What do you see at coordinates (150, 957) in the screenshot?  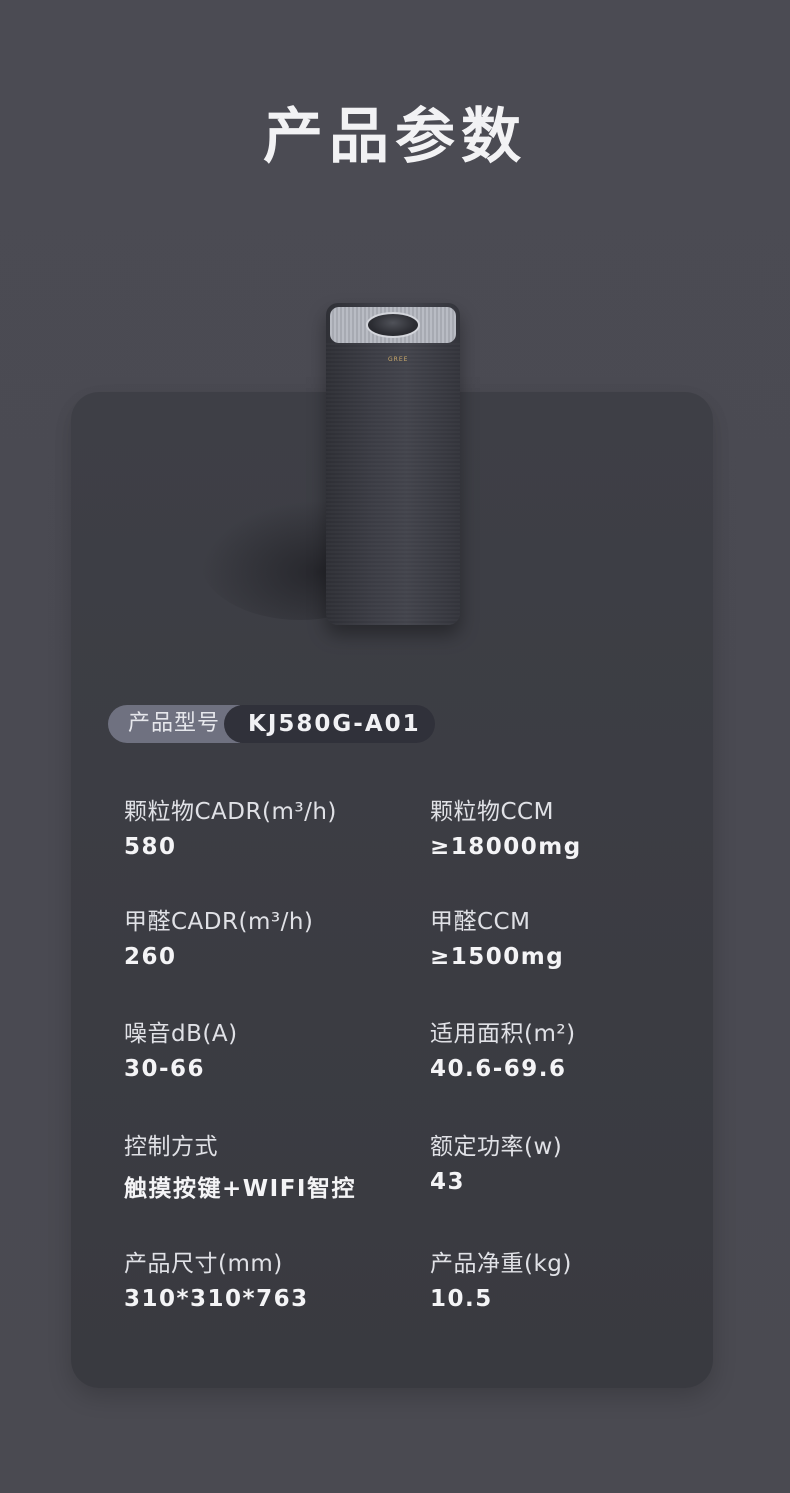 I see `spec-value: 260` at bounding box center [150, 957].